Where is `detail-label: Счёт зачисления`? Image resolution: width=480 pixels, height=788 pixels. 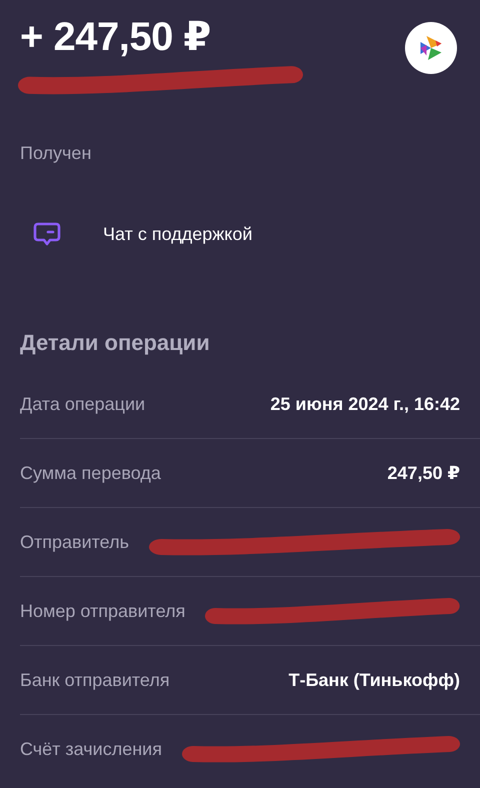 detail-label: Счёт зачисления is located at coordinates (91, 749).